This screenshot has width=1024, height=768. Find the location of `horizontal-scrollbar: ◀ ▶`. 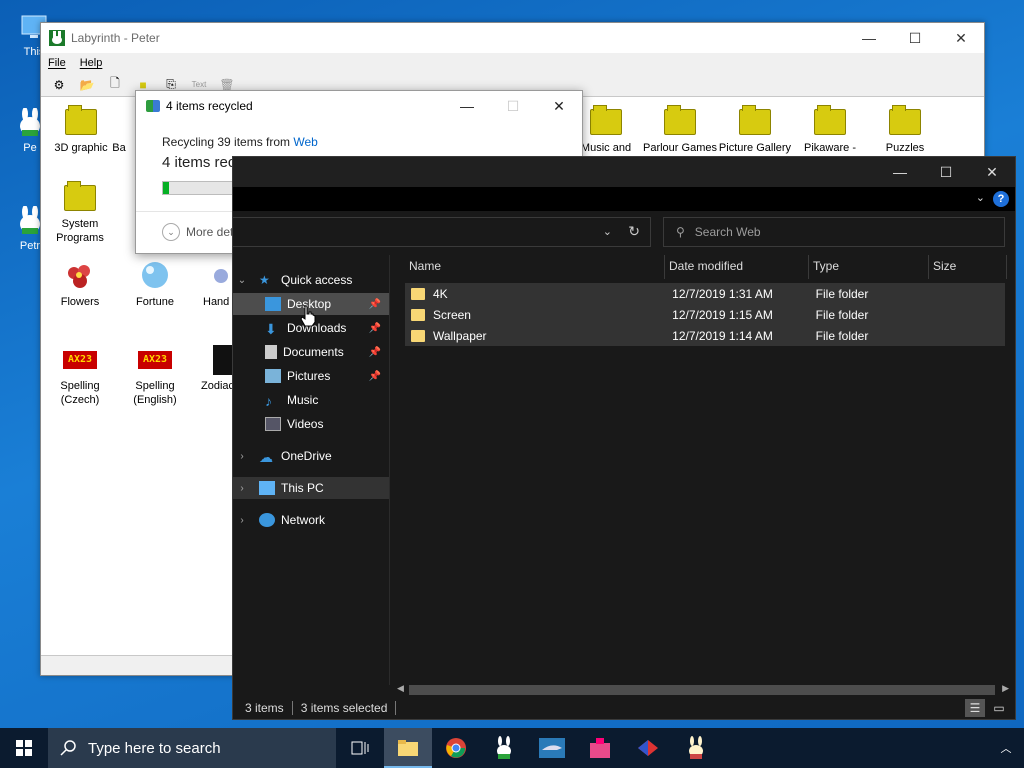

horizontal-scrollbar: ◀ ▶ is located at coordinates (703, 689).